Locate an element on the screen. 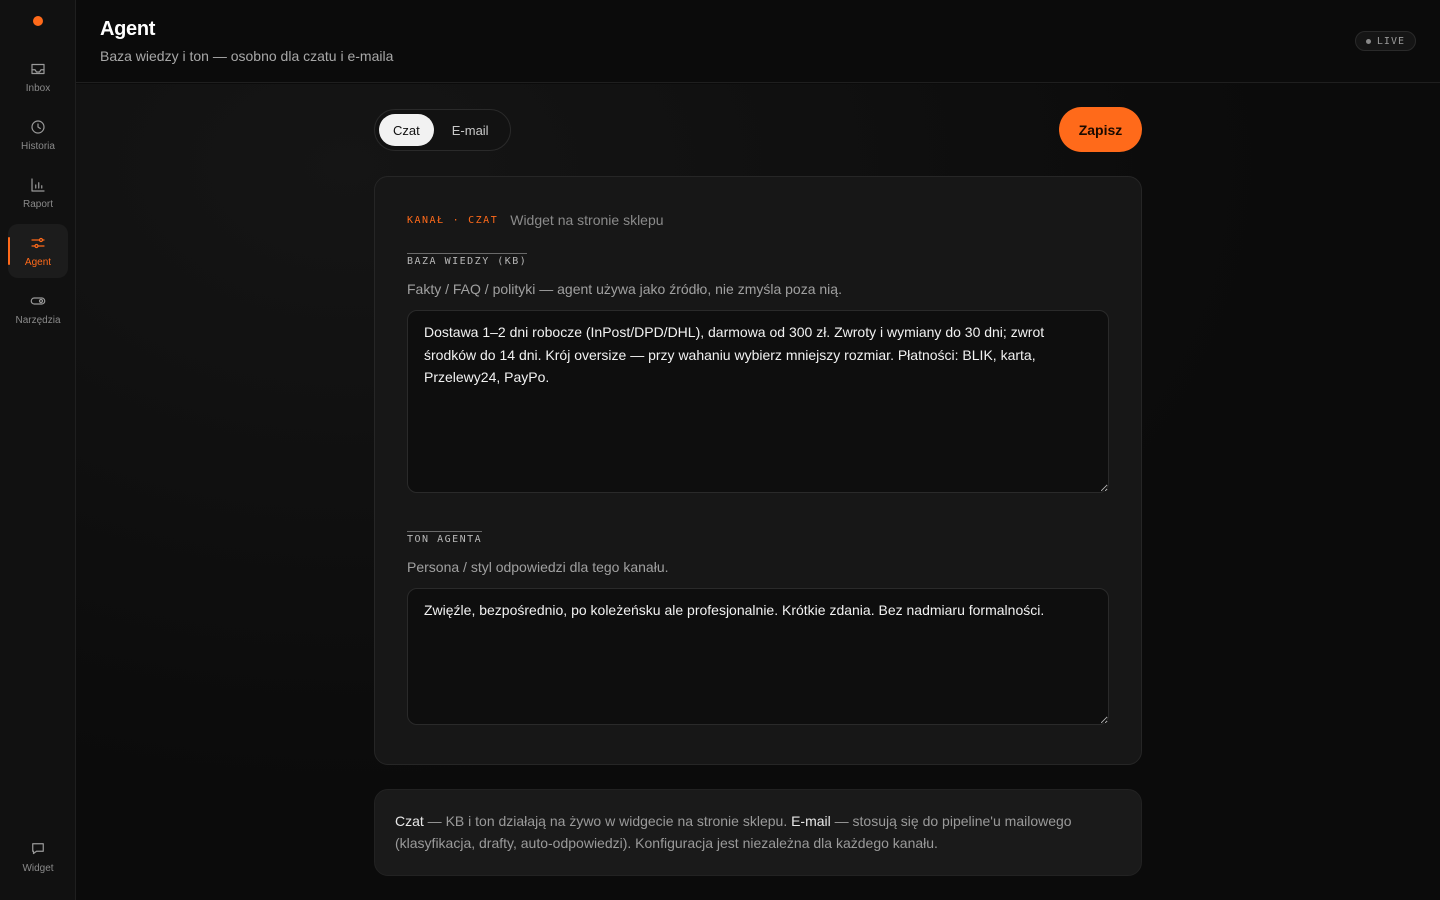  inbox-icon is located at coordinates (38, 69).